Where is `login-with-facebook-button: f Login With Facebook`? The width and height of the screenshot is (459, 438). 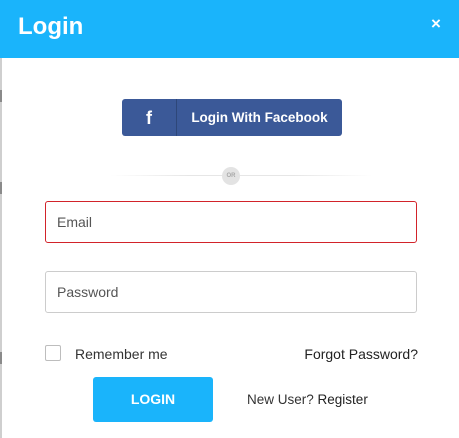 login-with-facebook-button: f Login With Facebook is located at coordinates (232, 117).